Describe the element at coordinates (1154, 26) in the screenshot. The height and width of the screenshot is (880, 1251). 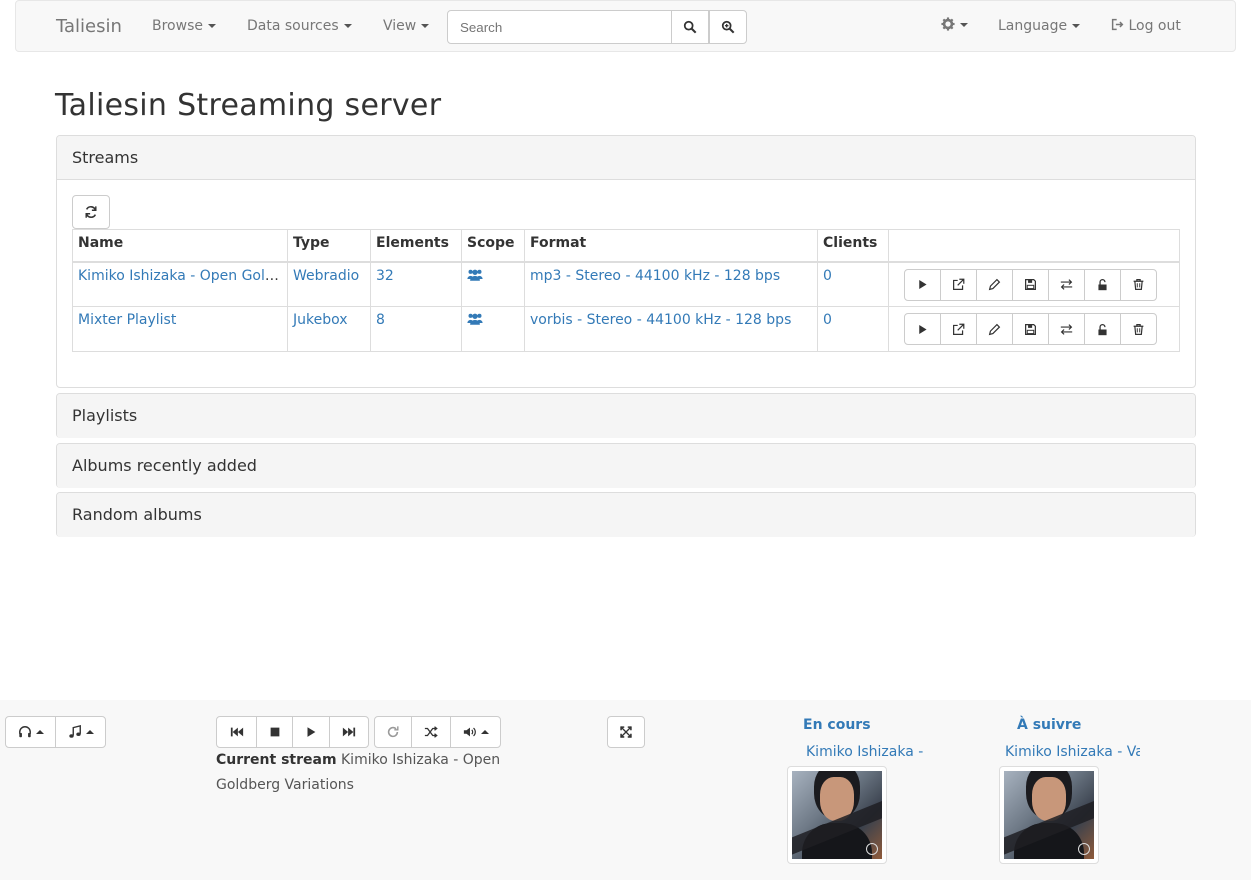
I see `logout-label: Log out` at that location.